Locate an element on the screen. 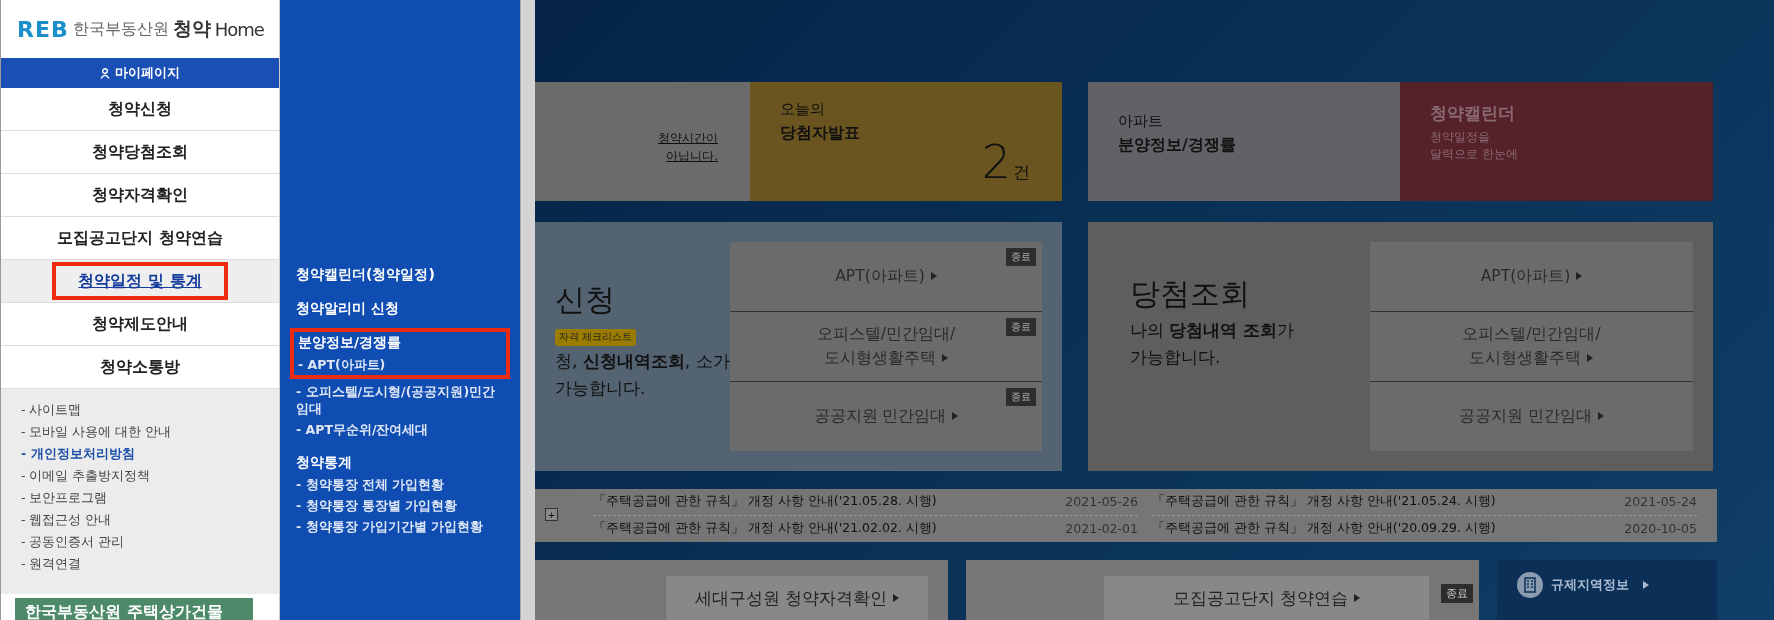  scrollbar is located at coordinates (527, 310).